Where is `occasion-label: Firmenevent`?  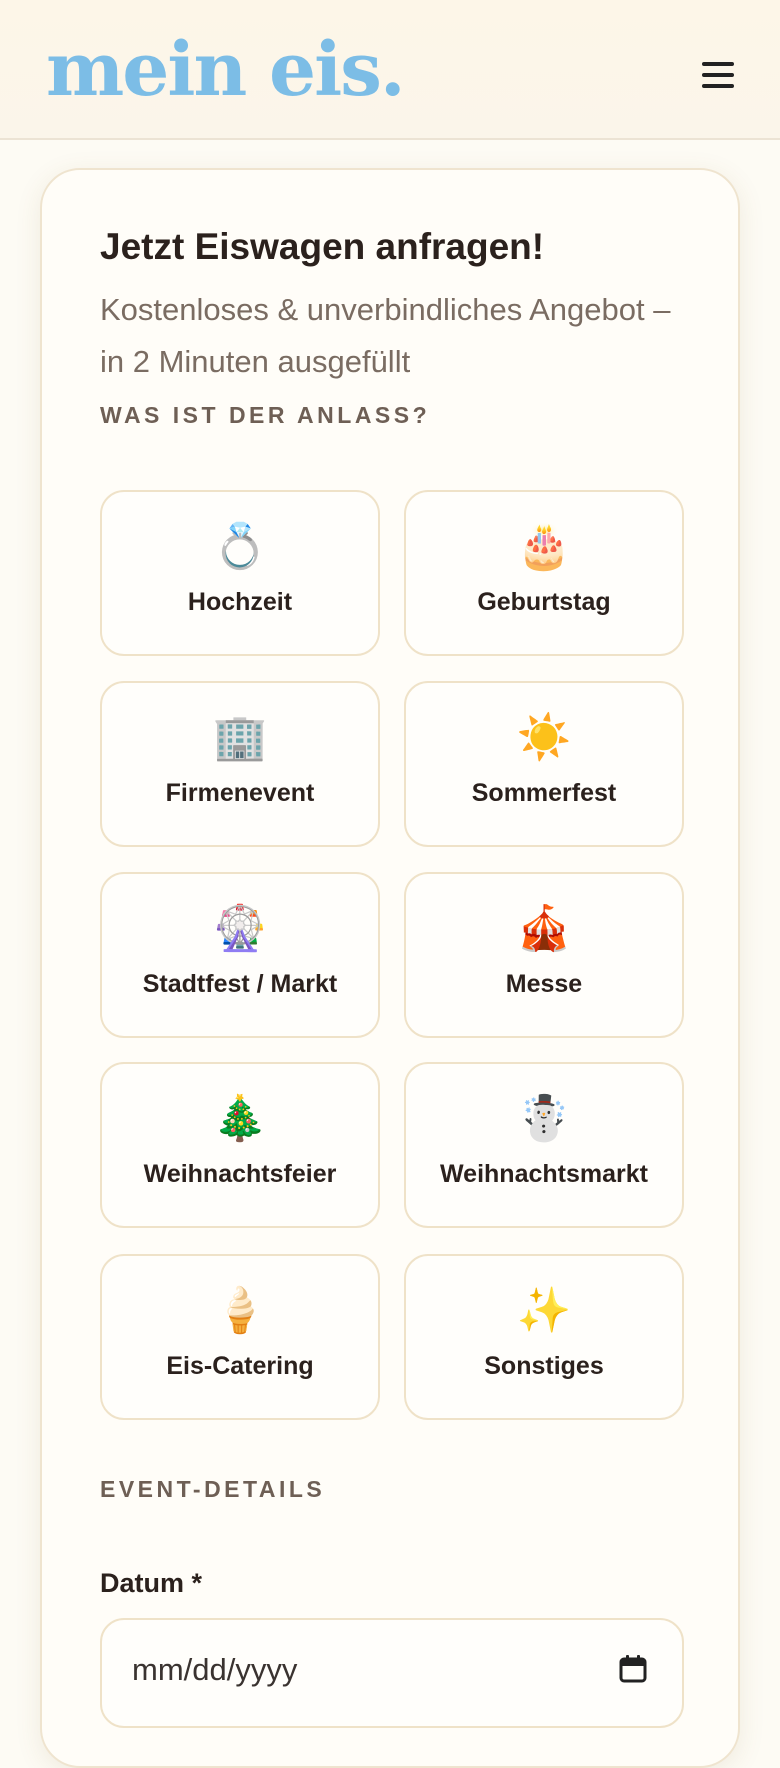
occasion-label: Firmenevent is located at coordinates (240, 793).